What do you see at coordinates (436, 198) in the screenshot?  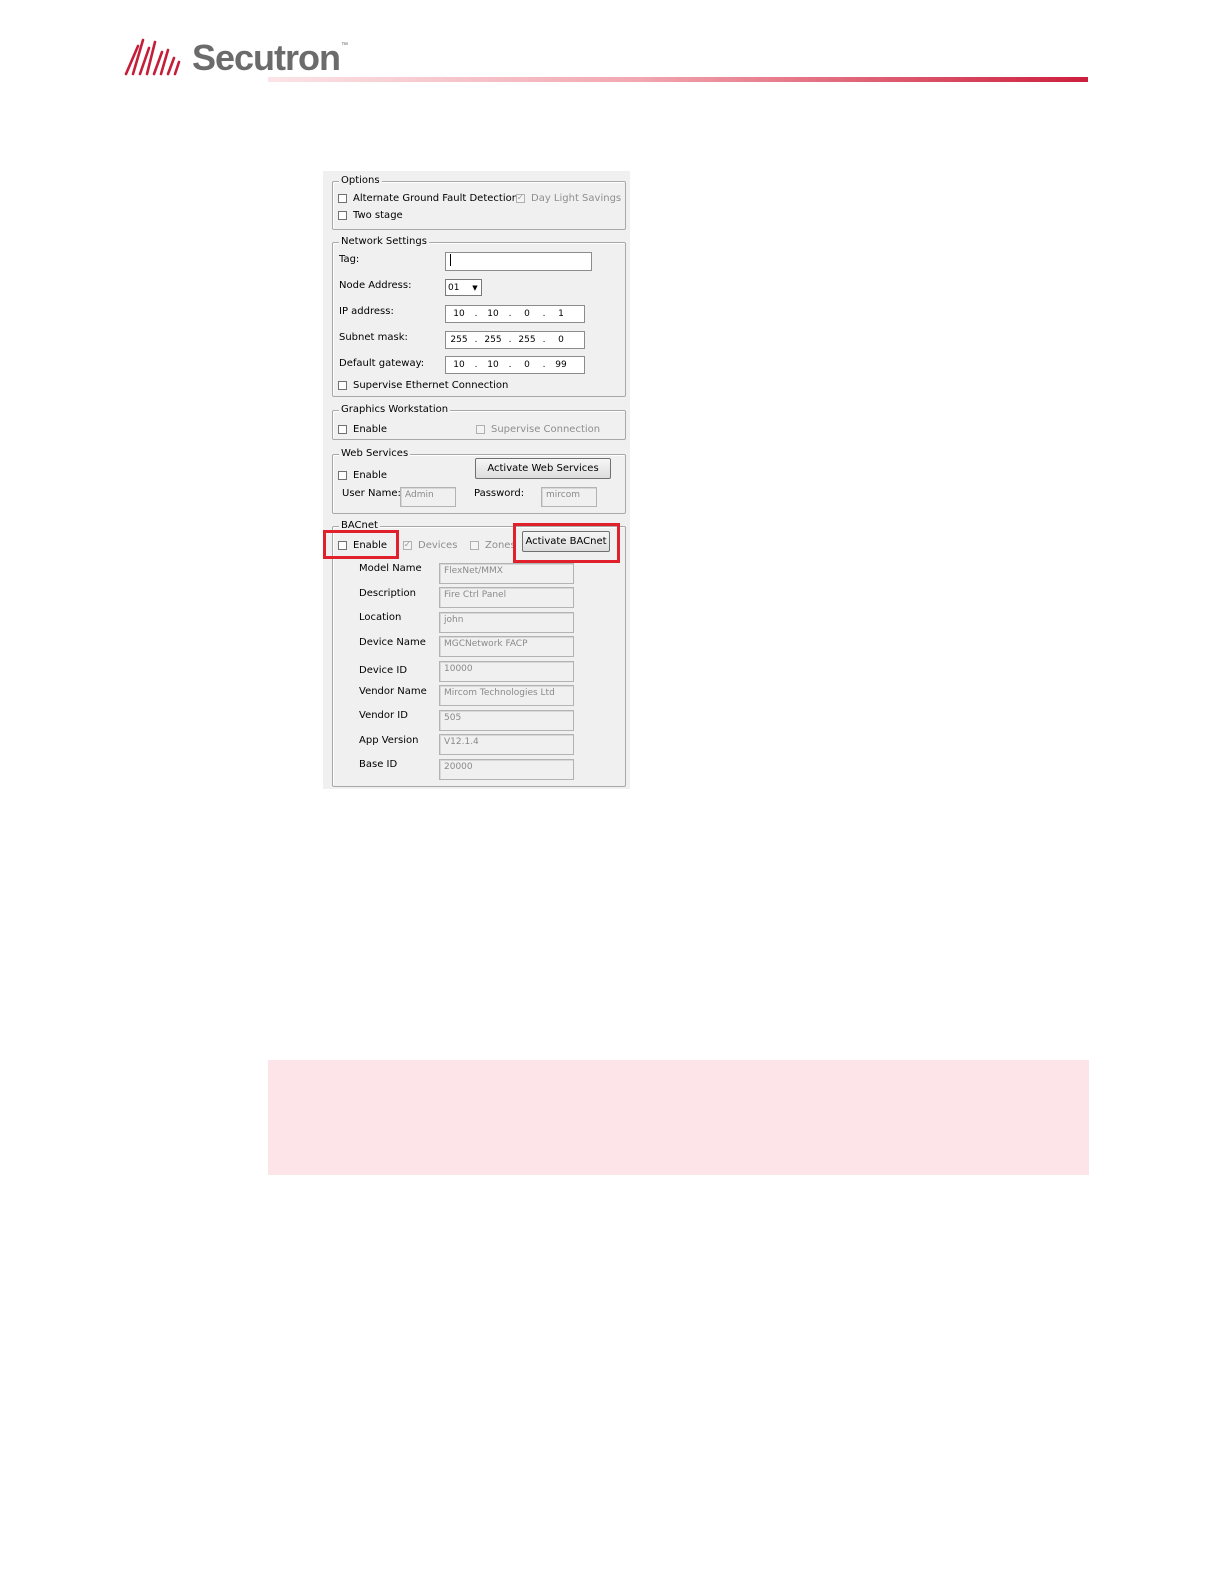 I see `alternate-ground-fault-label: Alternate Ground Fault Detection` at bounding box center [436, 198].